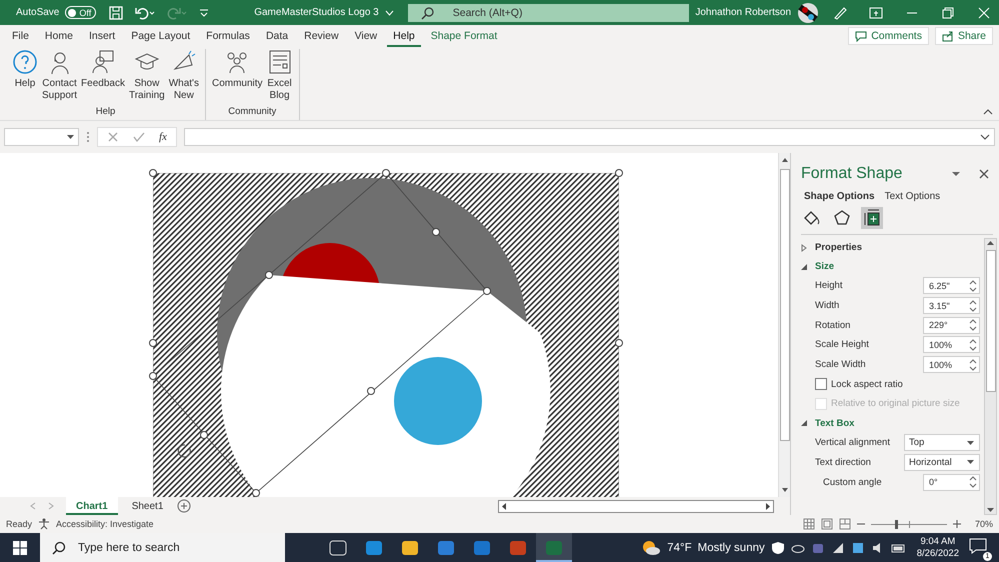 The height and width of the screenshot is (562, 999). What do you see at coordinates (20, 548) in the screenshot?
I see `start-icon` at bounding box center [20, 548].